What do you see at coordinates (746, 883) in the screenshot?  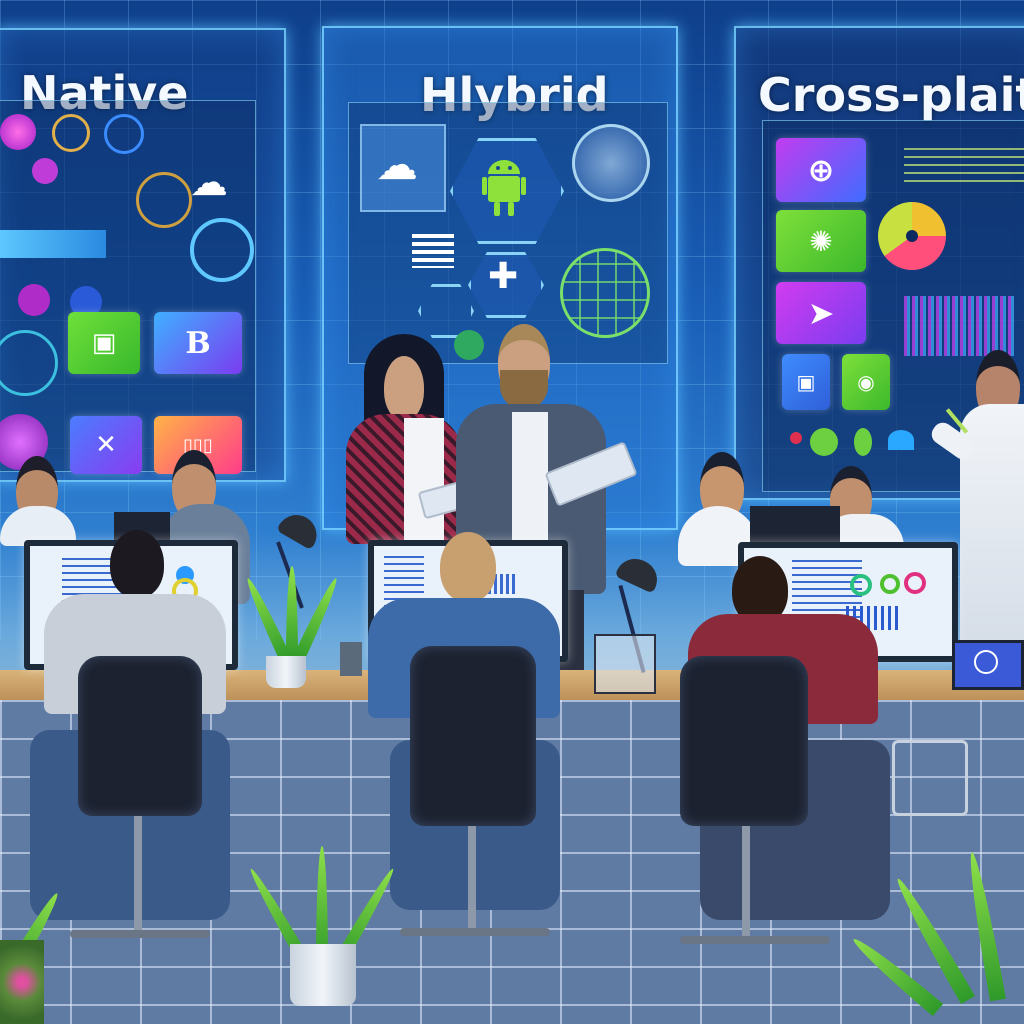 I see `office-chair-right-post` at bounding box center [746, 883].